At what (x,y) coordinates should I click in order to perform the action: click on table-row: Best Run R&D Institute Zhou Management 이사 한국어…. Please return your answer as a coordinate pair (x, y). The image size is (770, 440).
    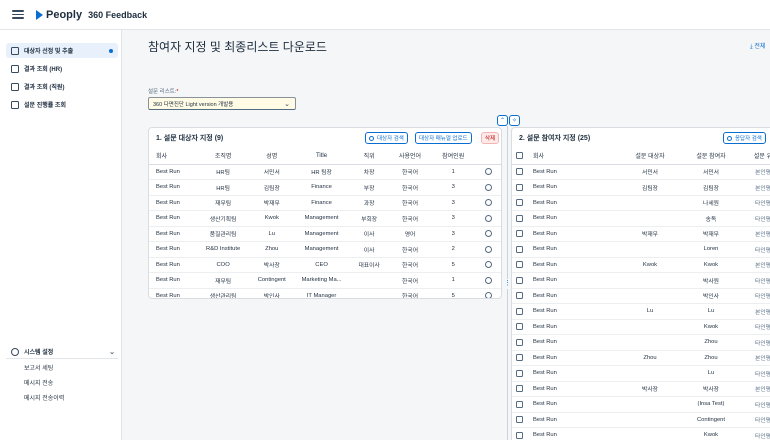
    Looking at the image, I should click on (325, 249).